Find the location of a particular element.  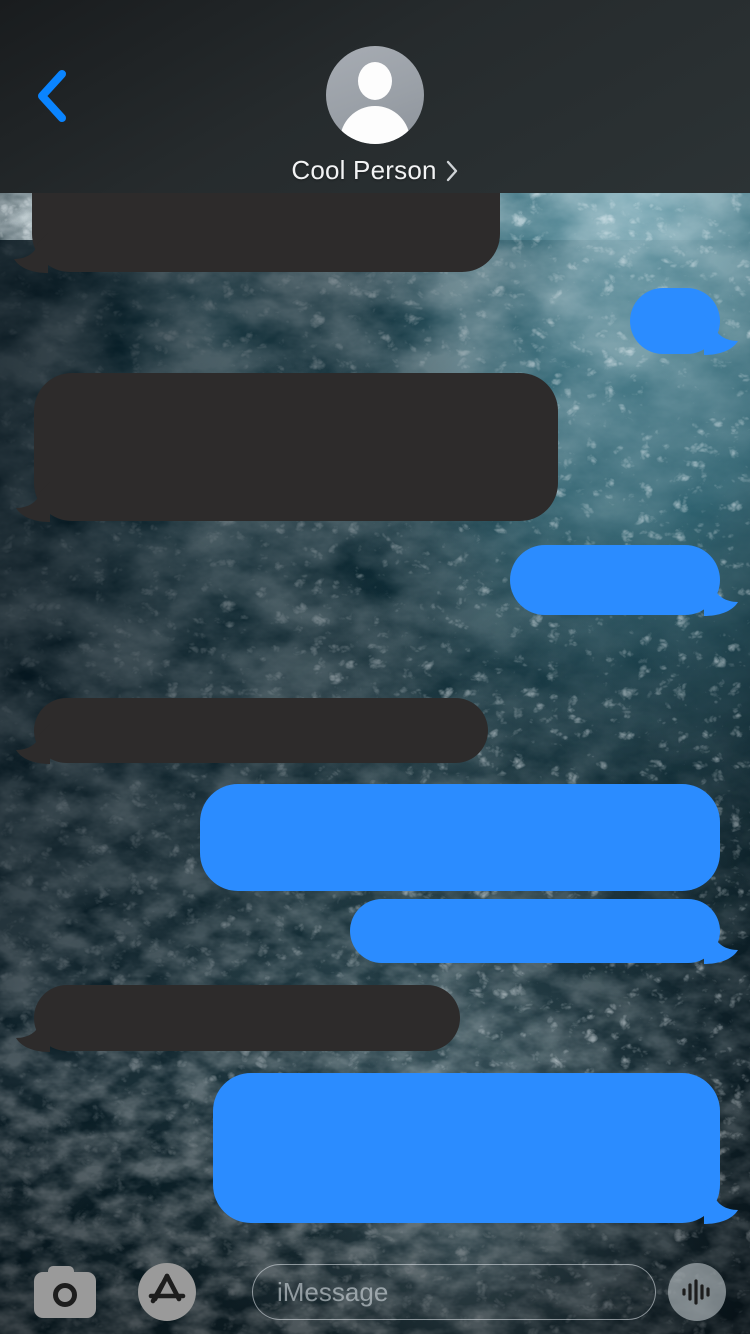

app-store-icon is located at coordinates (167, 1292).